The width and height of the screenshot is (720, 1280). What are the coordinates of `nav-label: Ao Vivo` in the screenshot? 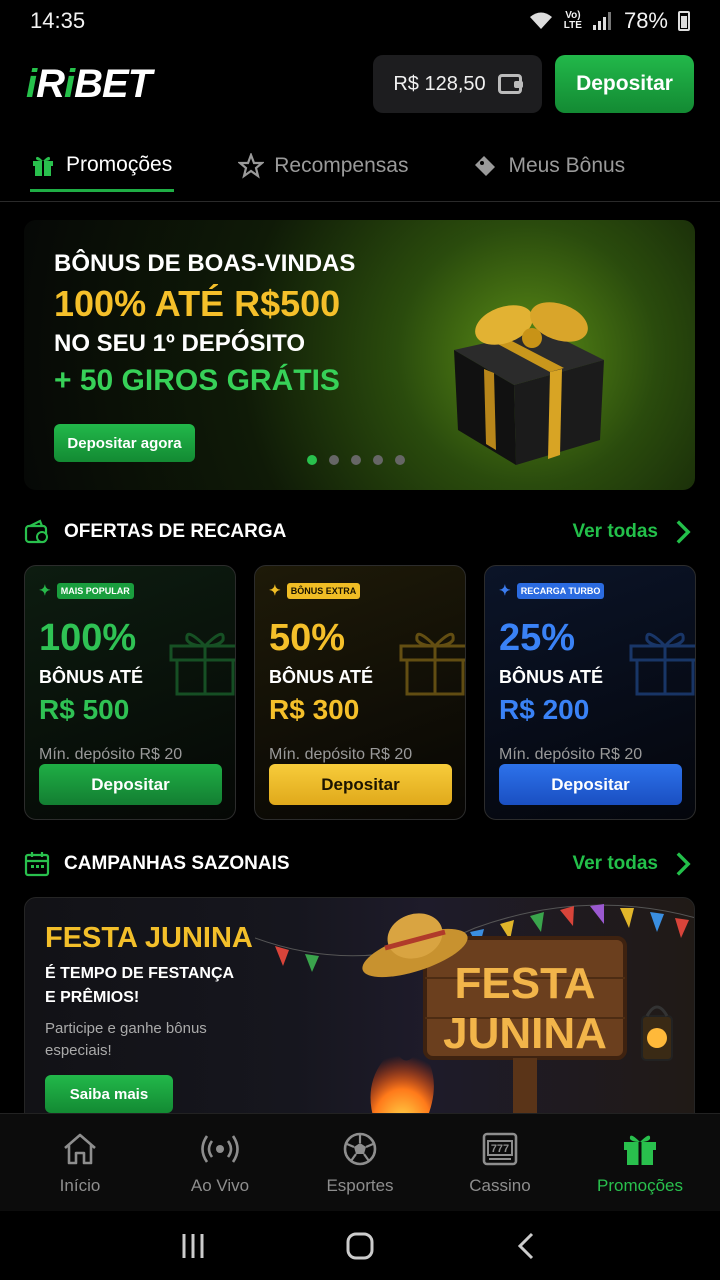 It's located at (220, 1185).